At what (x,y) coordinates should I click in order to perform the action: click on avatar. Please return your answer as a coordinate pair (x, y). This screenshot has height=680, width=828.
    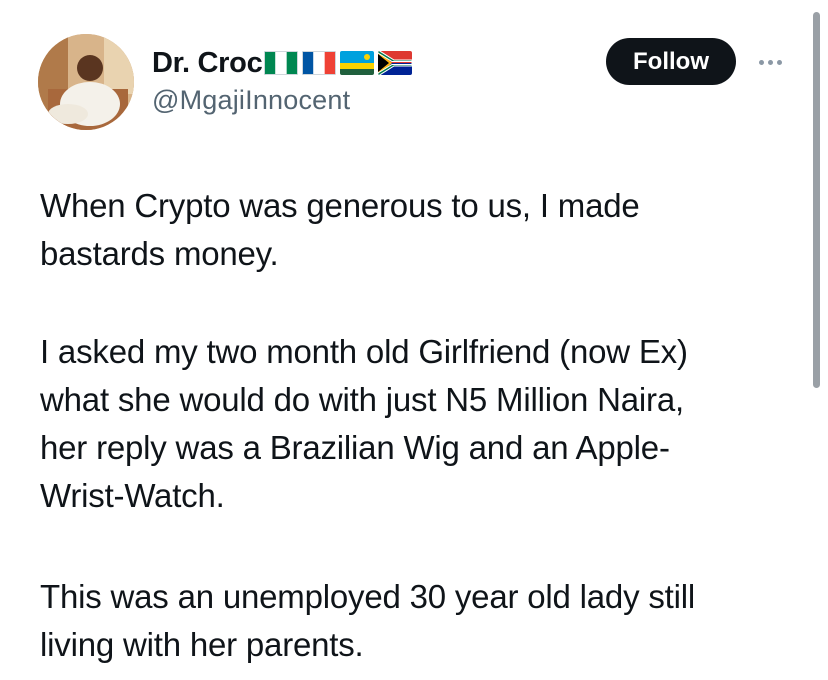
    Looking at the image, I should click on (86, 82).